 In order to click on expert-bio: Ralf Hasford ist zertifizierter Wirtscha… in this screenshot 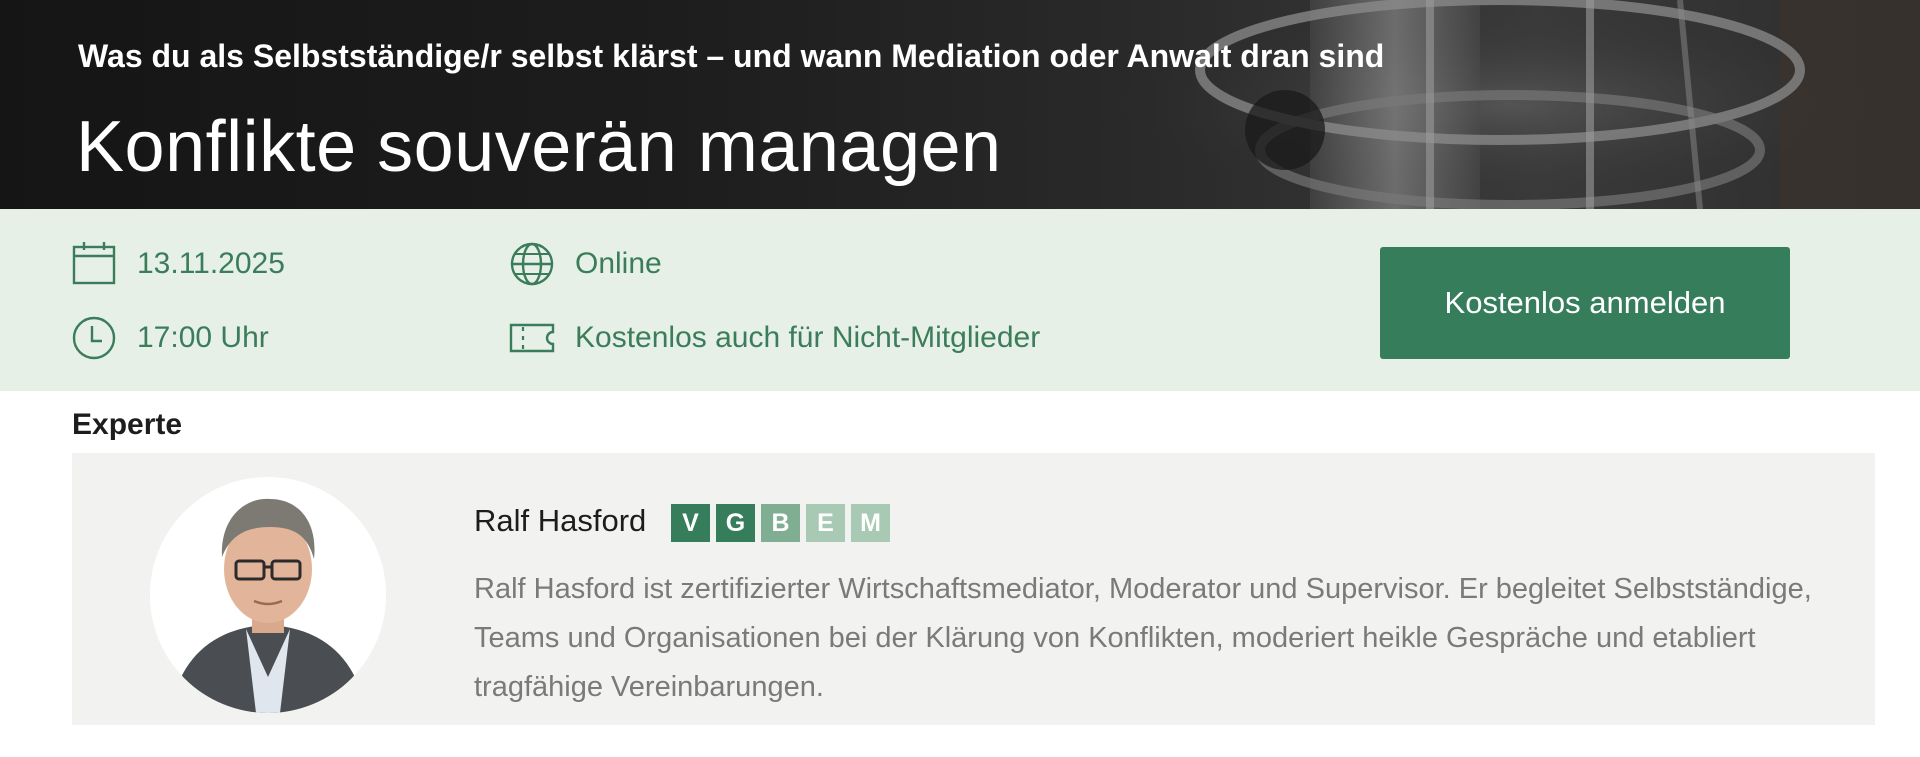, I will do `click(1143, 638)`.